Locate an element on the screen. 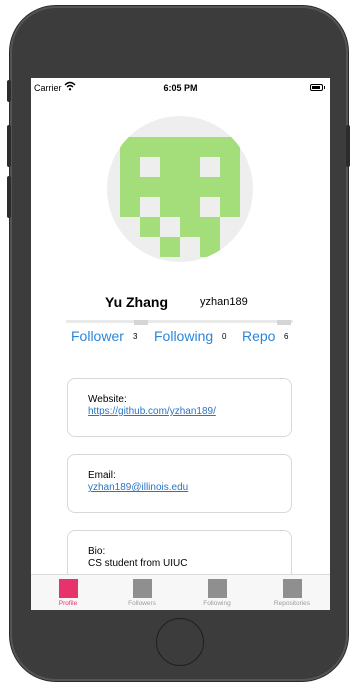  battery-icon is located at coordinates (316, 87).